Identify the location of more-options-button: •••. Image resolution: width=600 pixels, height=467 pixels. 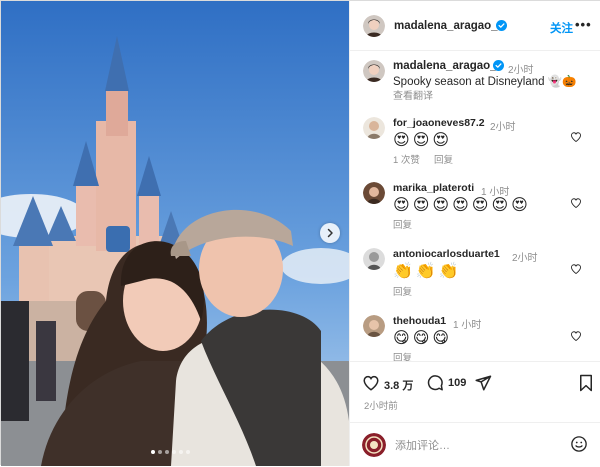
(583, 24).